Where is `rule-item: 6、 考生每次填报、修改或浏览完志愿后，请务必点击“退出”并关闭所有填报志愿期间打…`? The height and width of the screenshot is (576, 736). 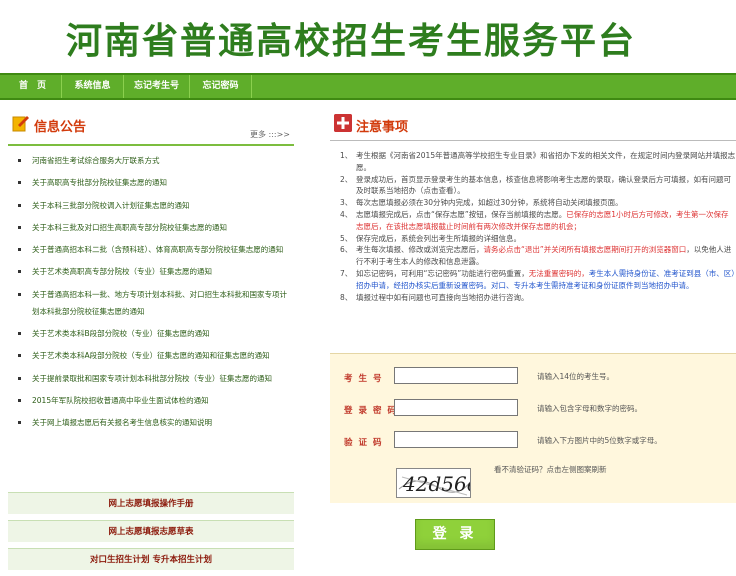
rule-item: 6、 考生每次填报、修改或浏览完志愿后，请务必点击“退出”并关闭所有填报志愿期间打… is located at coordinates (538, 256).